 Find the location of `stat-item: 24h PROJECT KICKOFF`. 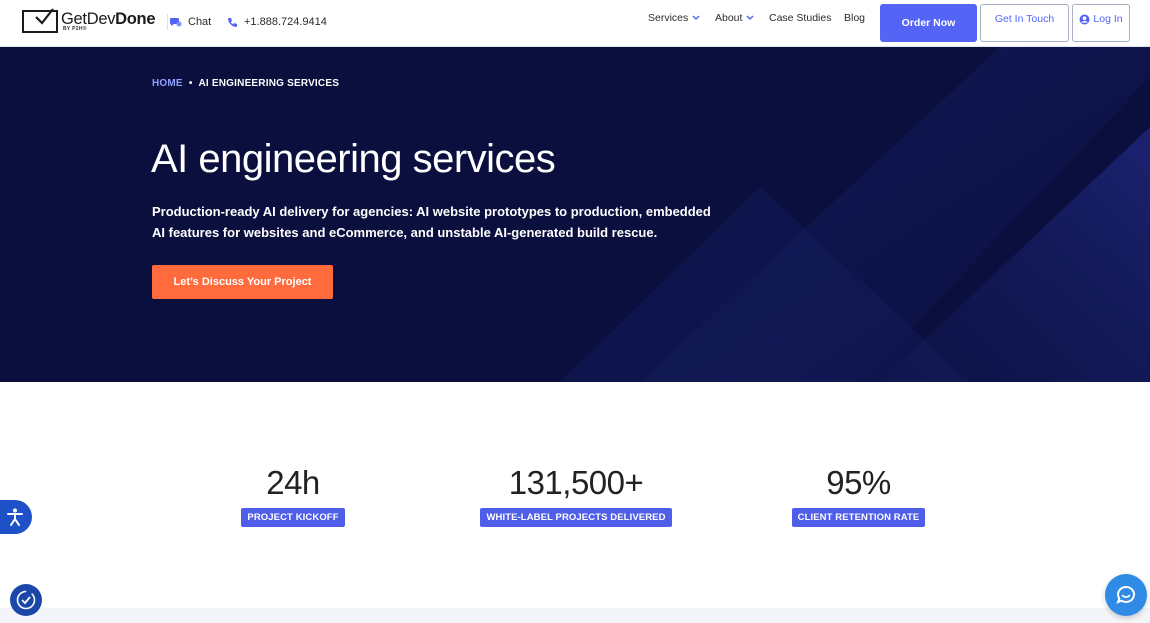

stat-item: 24h PROJECT KICKOFF is located at coordinates (293, 495).